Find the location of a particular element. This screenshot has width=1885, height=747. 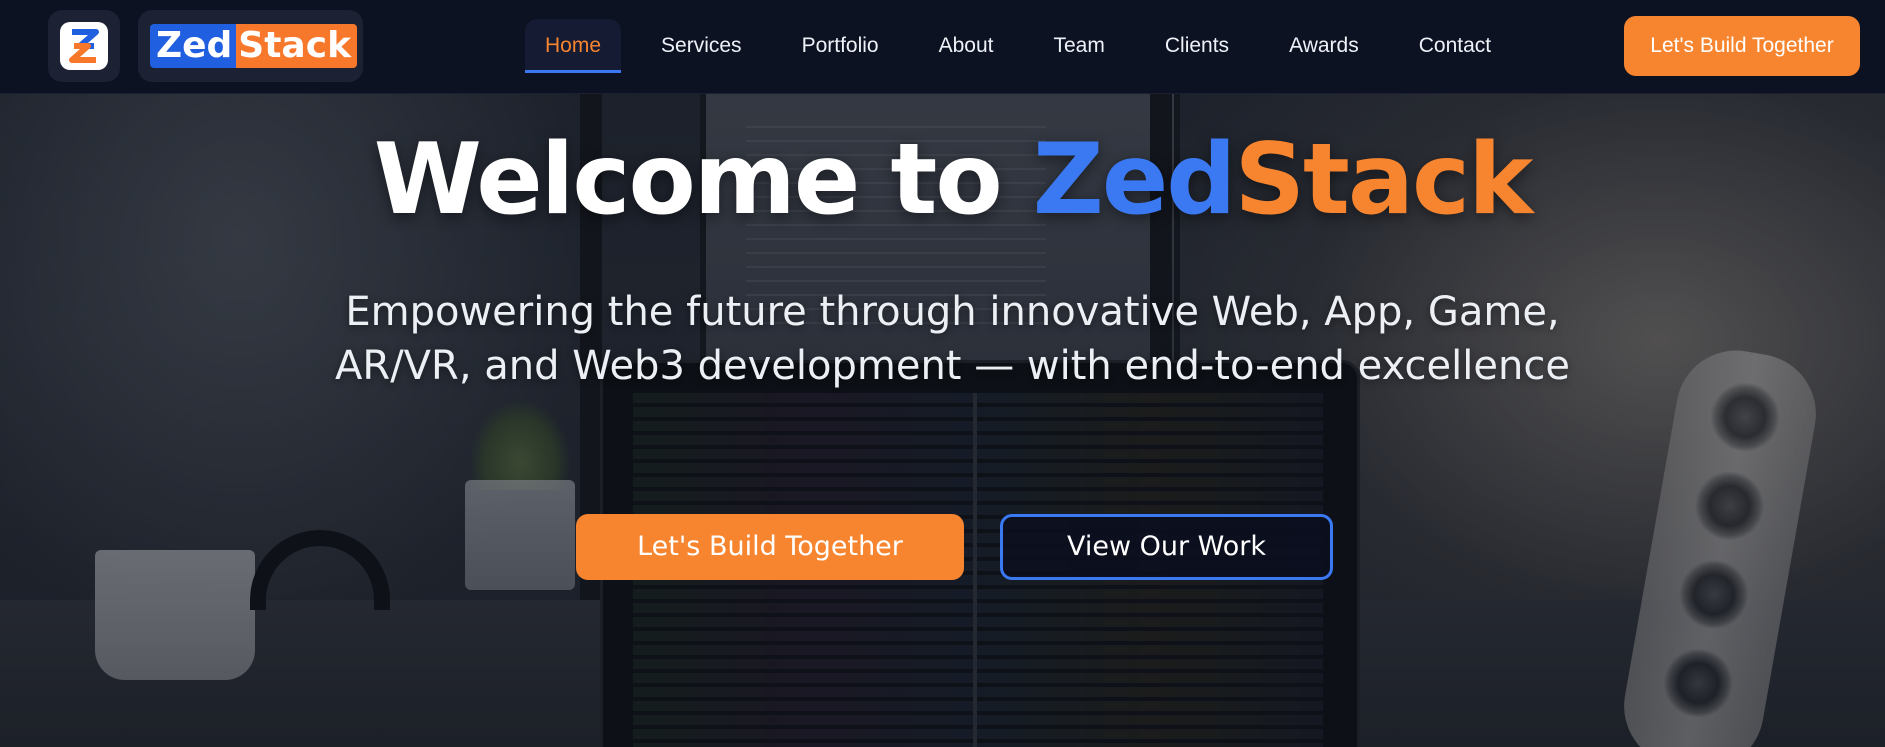

logo-wordmark: Zed Stack is located at coordinates (254, 46).